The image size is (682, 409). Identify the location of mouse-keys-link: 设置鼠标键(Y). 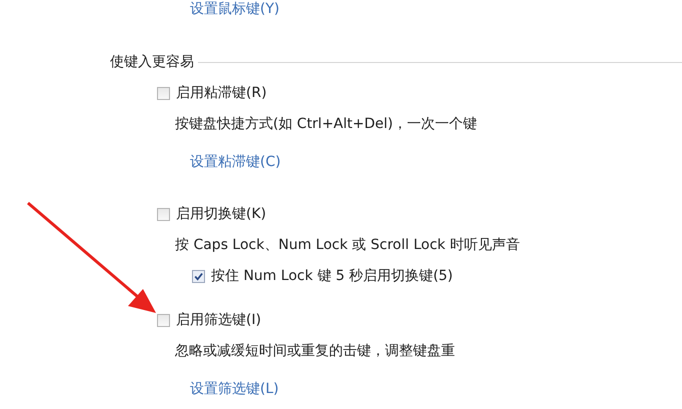
(235, 9).